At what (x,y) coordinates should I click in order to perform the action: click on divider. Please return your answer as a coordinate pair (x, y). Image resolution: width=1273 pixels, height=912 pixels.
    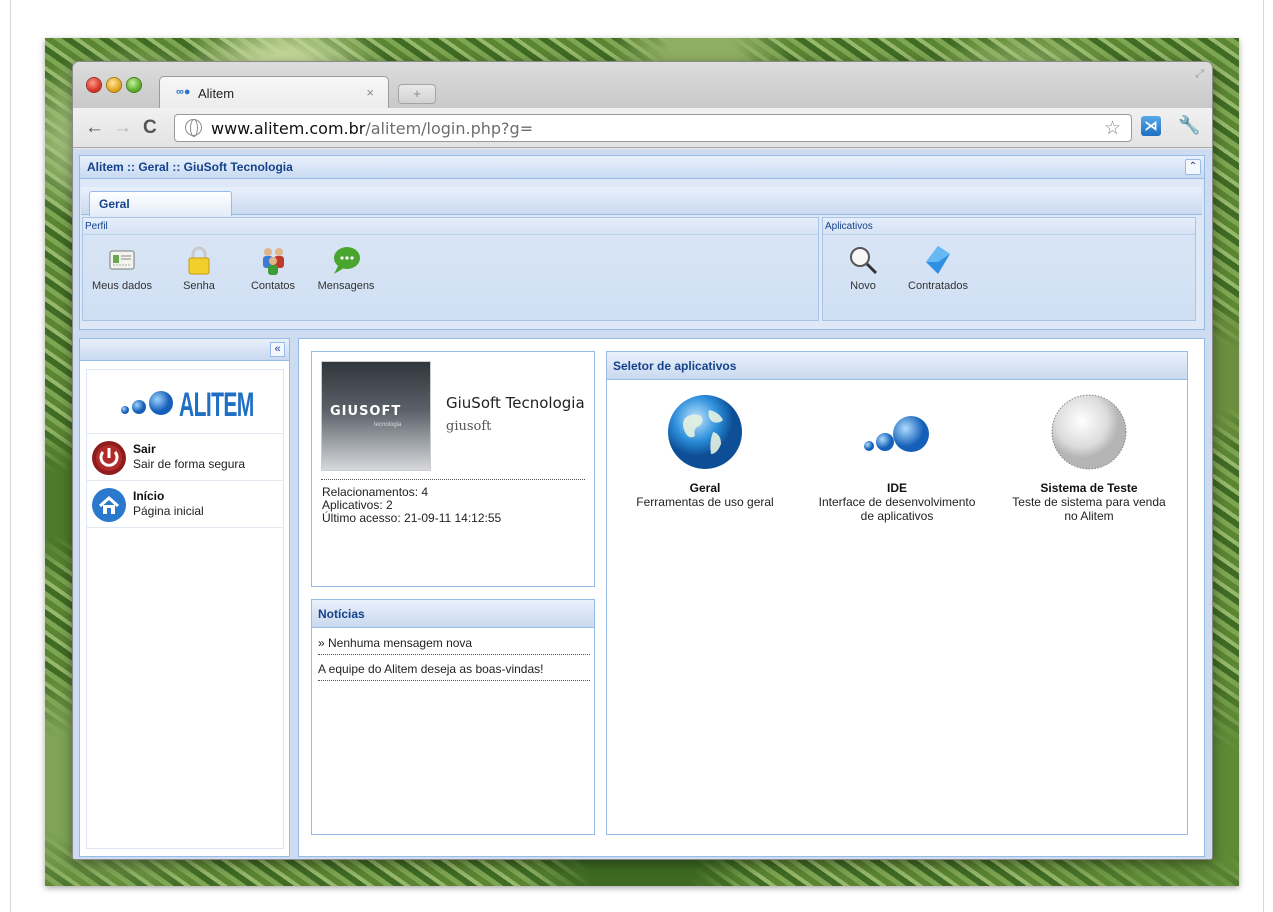
    Looking at the image, I should click on (453, 479).